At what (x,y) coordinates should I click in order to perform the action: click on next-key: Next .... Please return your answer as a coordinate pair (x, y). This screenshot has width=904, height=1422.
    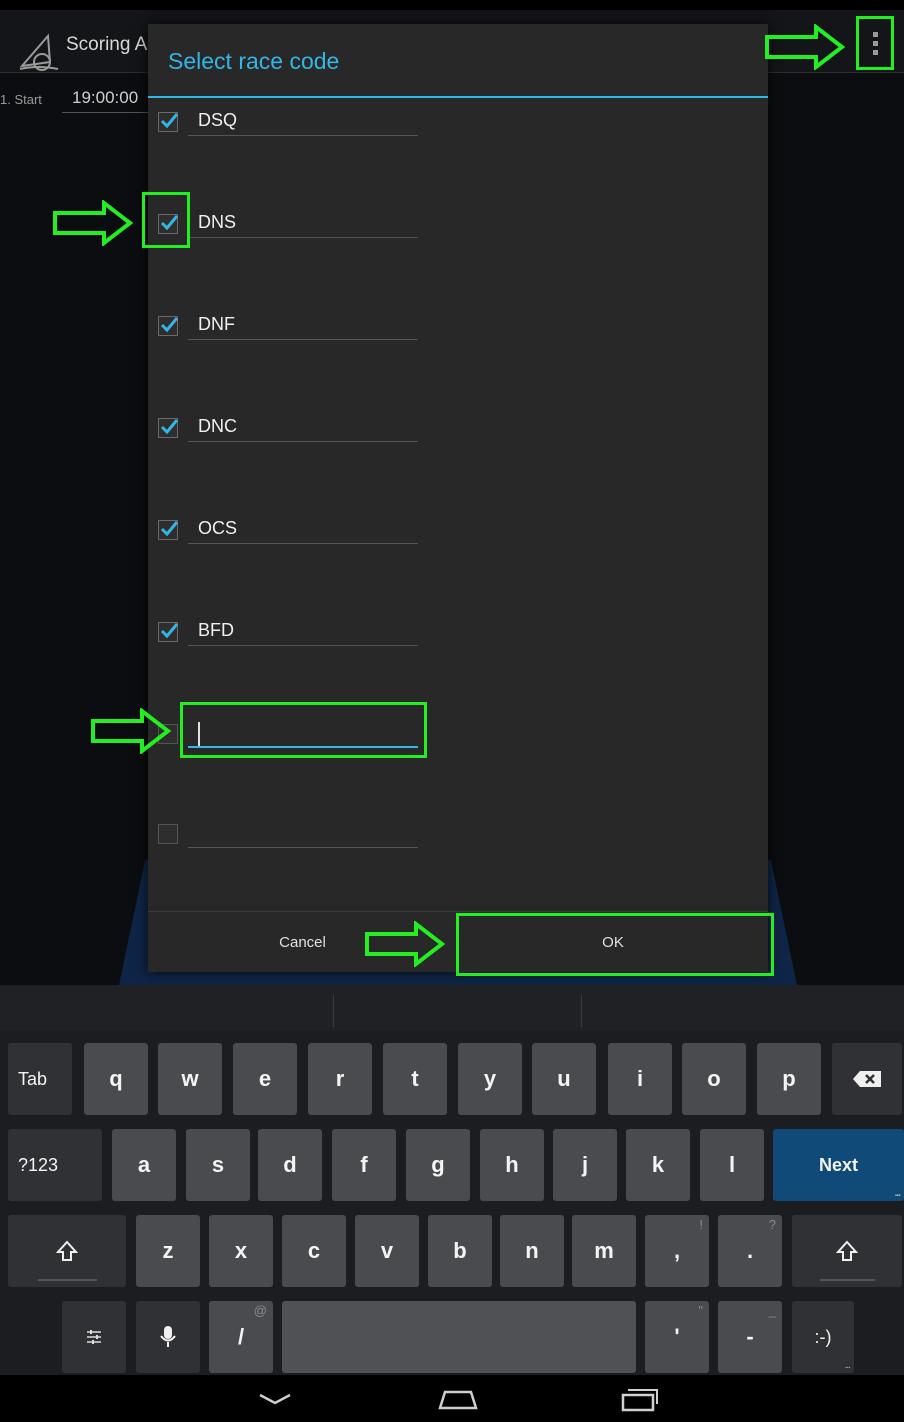
    Looking at the image, I should click on (838, 1165).